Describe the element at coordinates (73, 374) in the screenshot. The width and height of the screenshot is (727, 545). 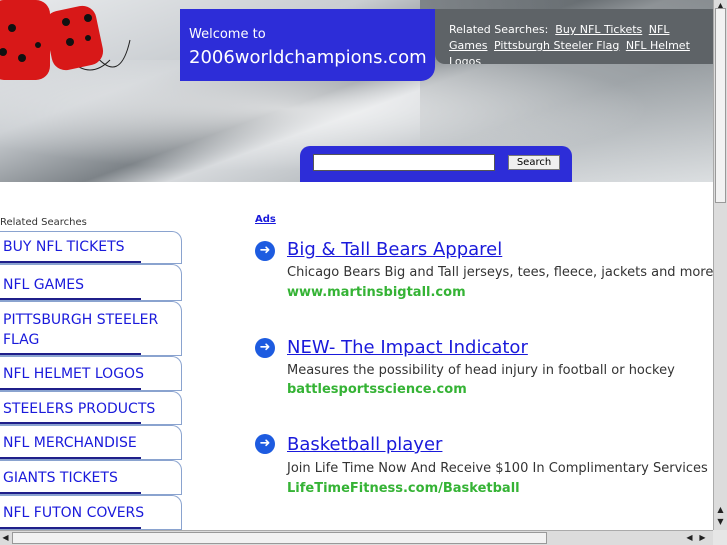
I see `sidebar-item-label: NFL HELMET LOGOS` at that location.